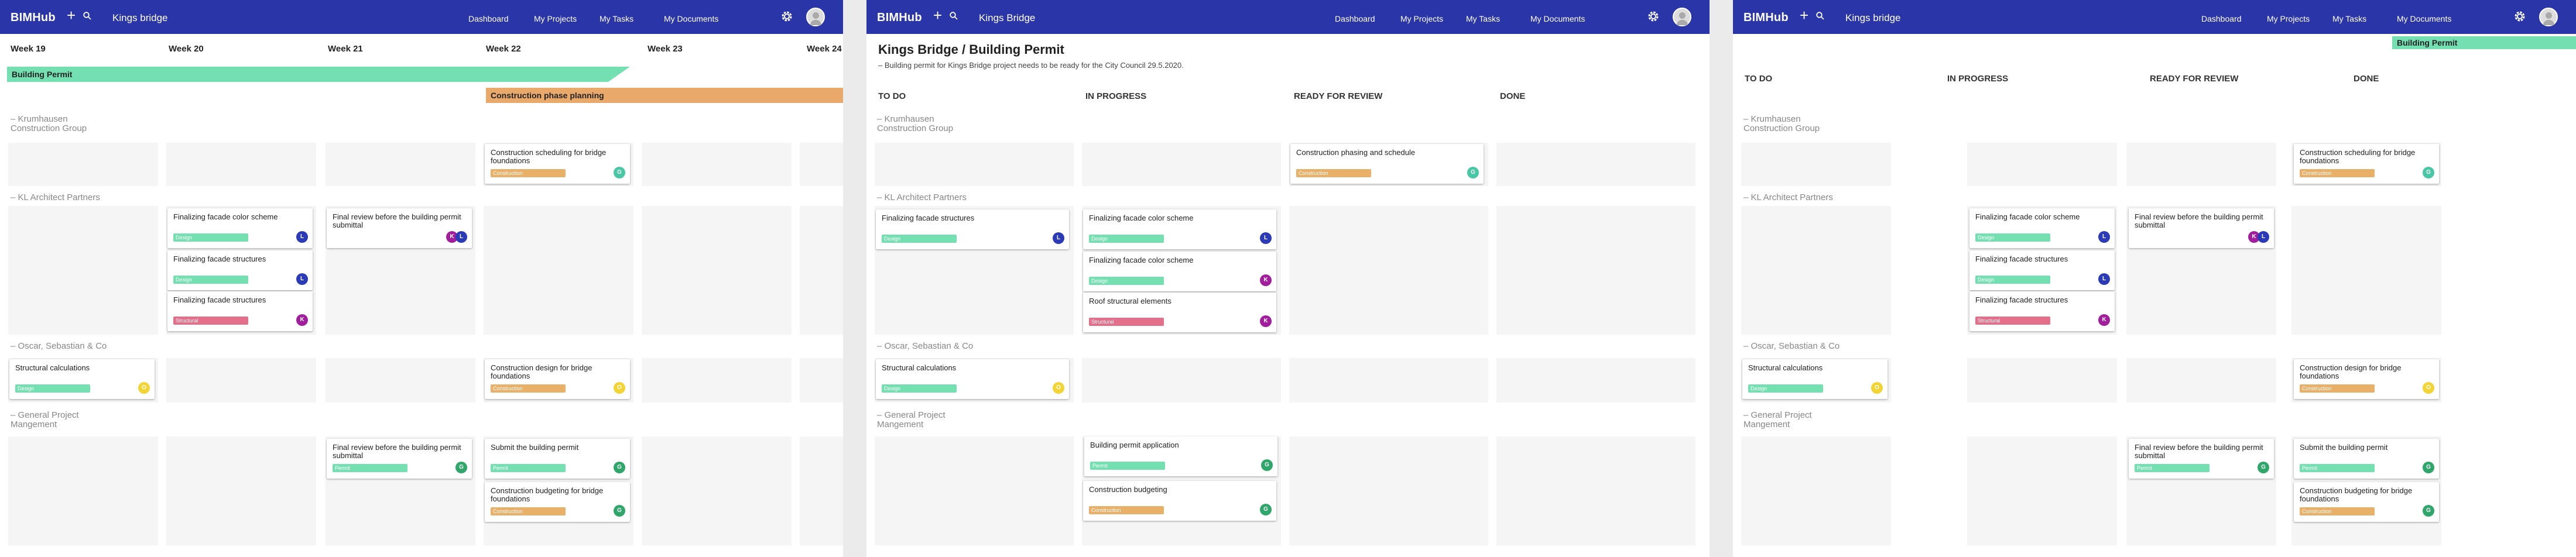 This screenshot has width=2576, height=557. What do you see at coordinates (1179, 272) in the screenshot?
I see `task-card: Finalizing facade color scheme Design K` at bounding box center [1179, 272].